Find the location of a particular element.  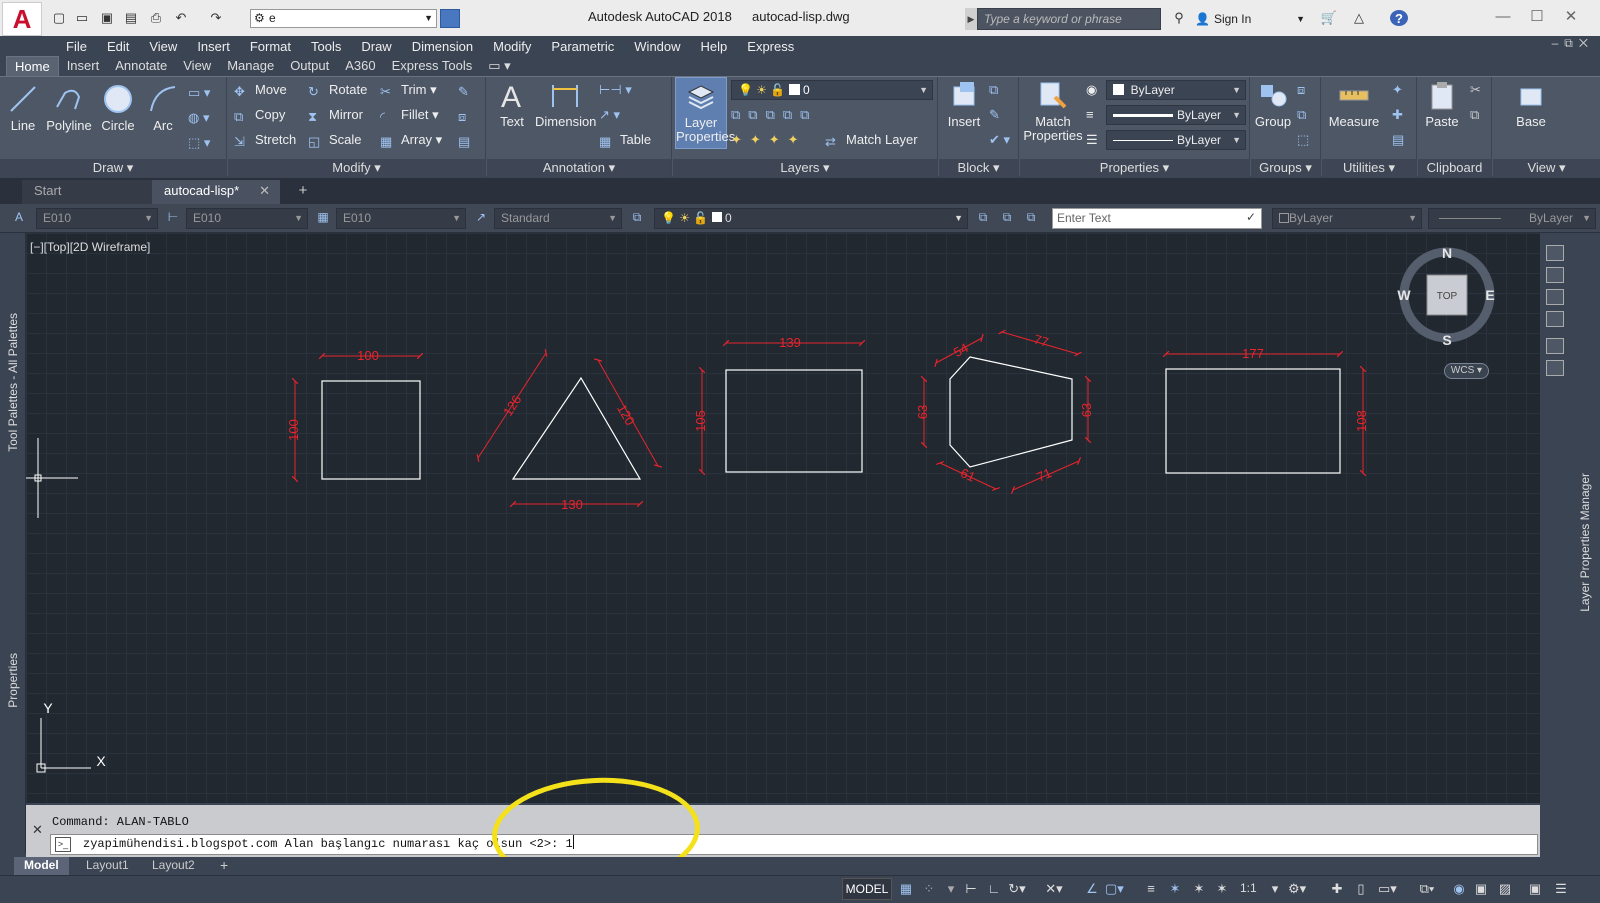

text-button: A Text is located at coordinates (512, 104).